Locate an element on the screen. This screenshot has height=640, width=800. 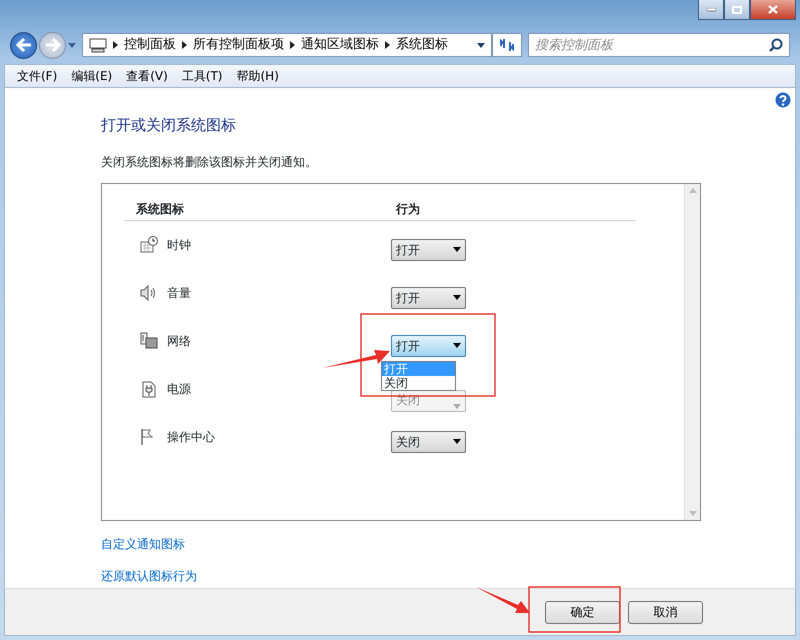
menu-item: 文件(F) is located at coordinates (37, 76).